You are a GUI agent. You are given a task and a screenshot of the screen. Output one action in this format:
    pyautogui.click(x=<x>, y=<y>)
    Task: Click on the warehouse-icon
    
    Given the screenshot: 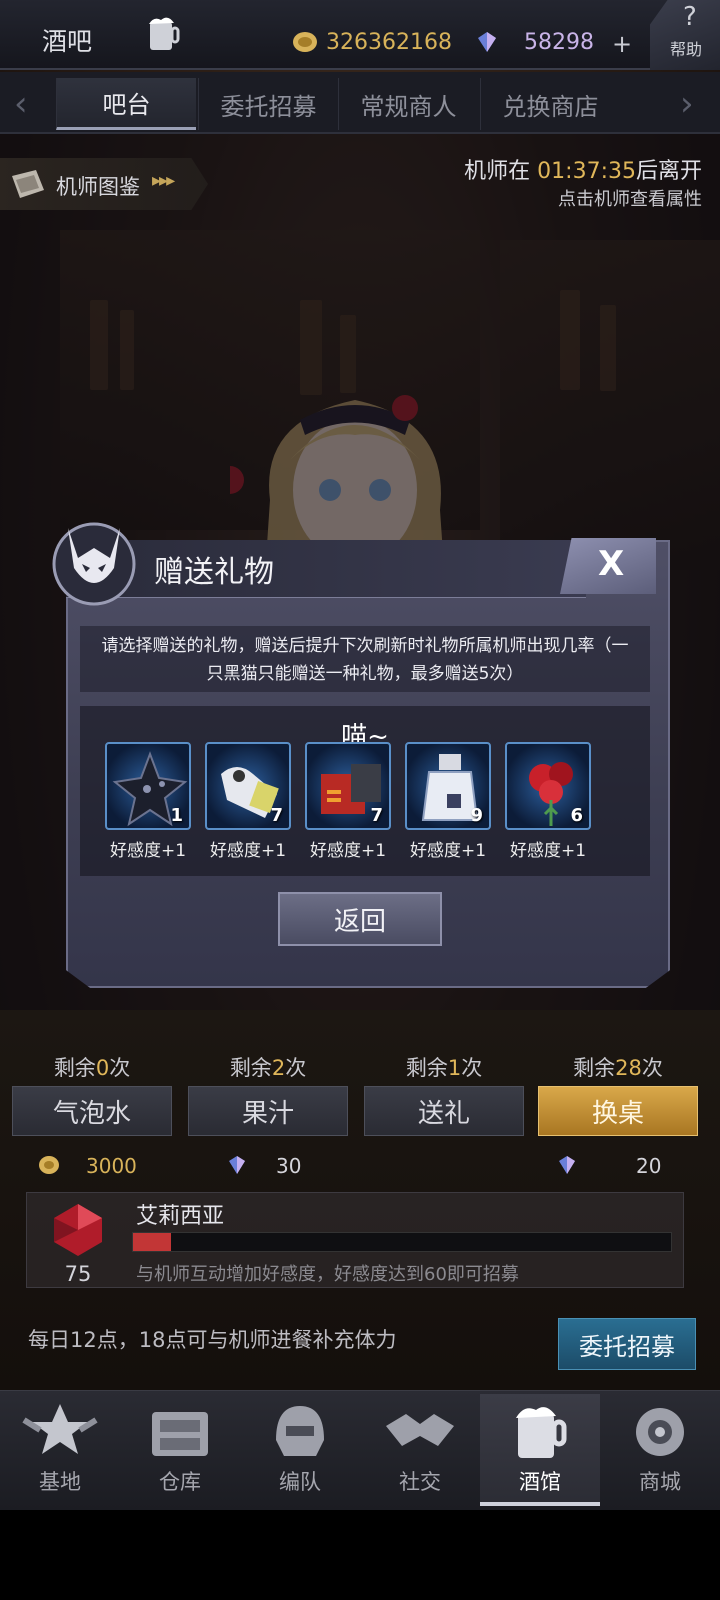 What is the action you would take?
    pyautogui.click(x=180, y=1434)
    